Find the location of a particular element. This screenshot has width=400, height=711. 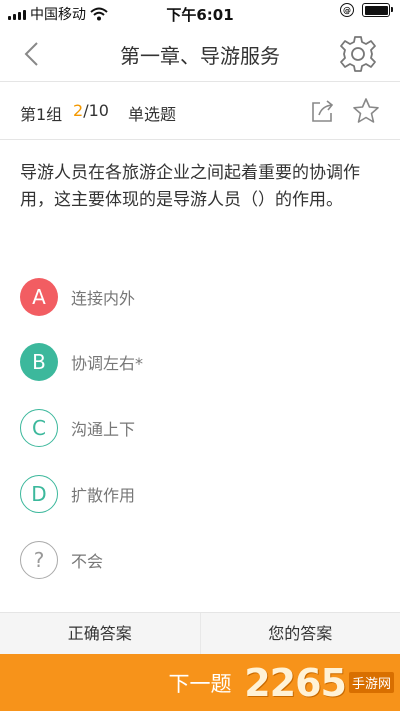

next-question-label: 下一题 is located at coordinates (200, 683).